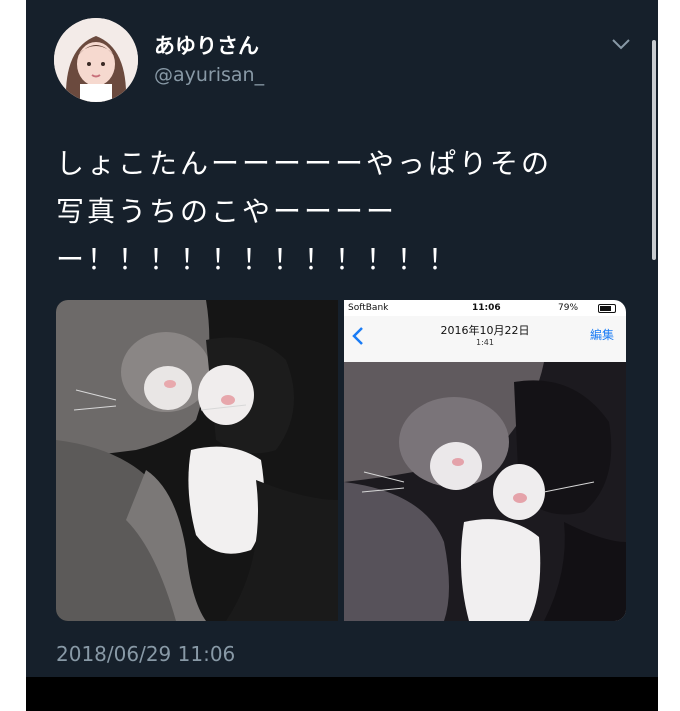  I want to click on edit-button: 編集, so click(602, 334).